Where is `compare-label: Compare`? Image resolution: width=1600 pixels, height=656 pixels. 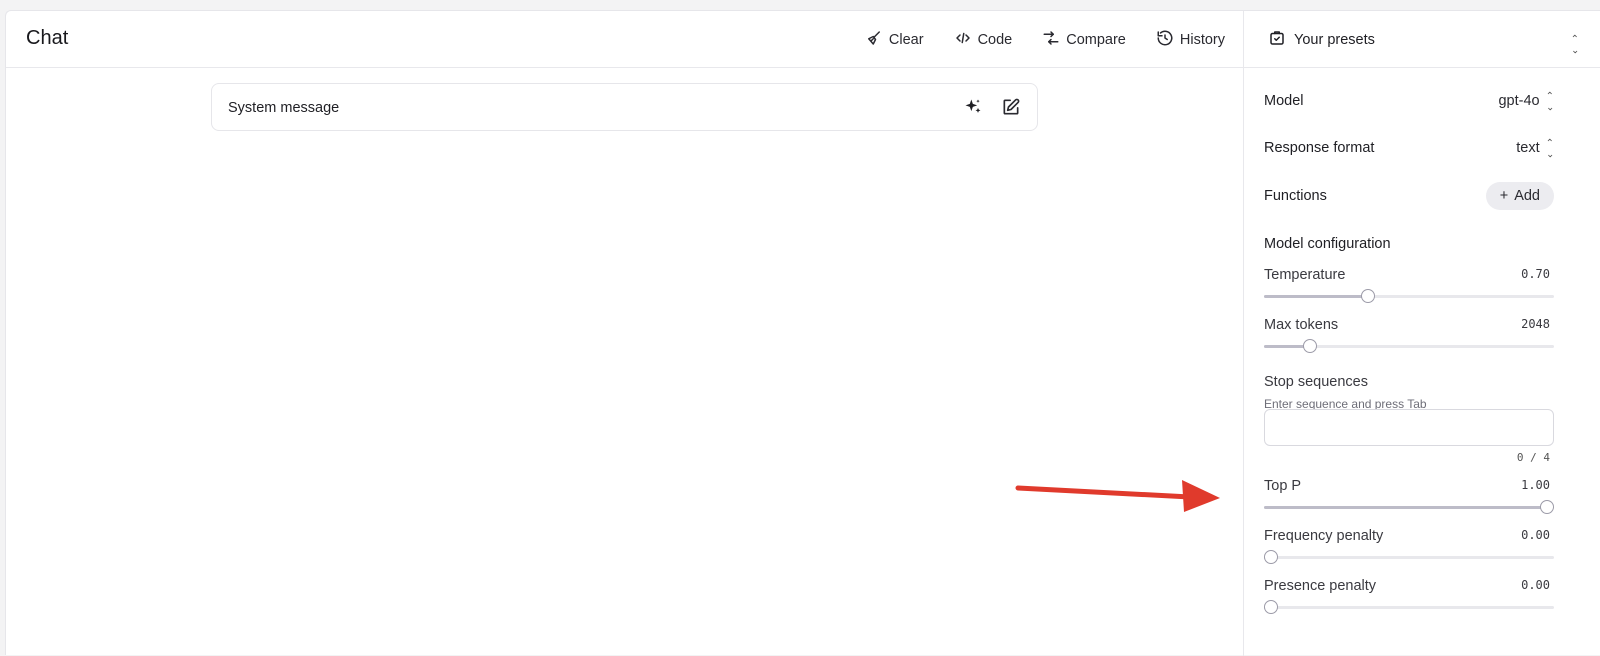
compare-label: Compare is located at coordinates (1096, 40).